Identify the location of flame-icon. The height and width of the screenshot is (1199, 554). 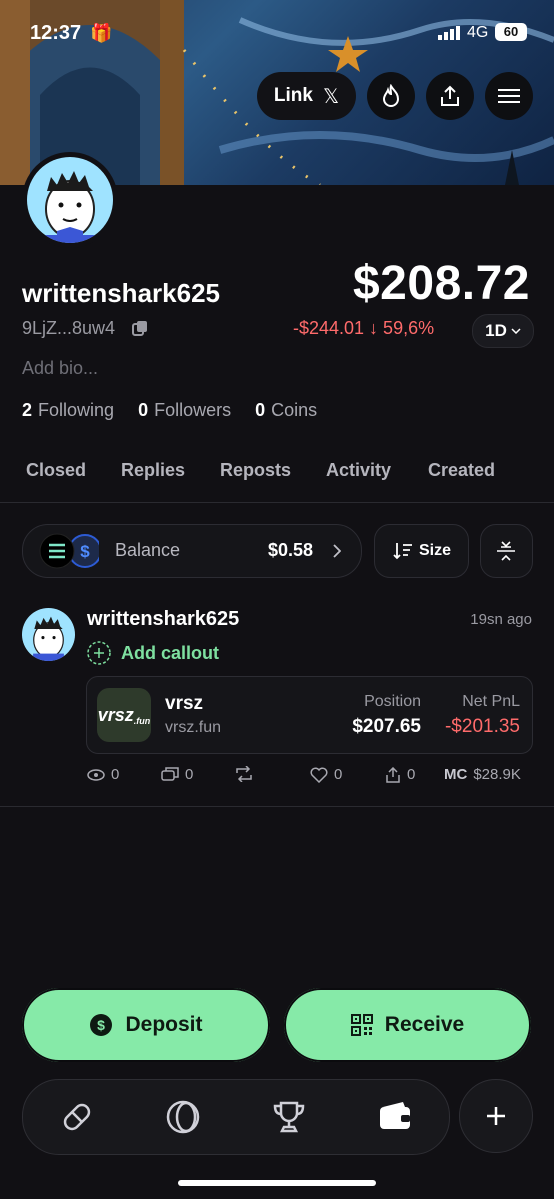
(391, 95).